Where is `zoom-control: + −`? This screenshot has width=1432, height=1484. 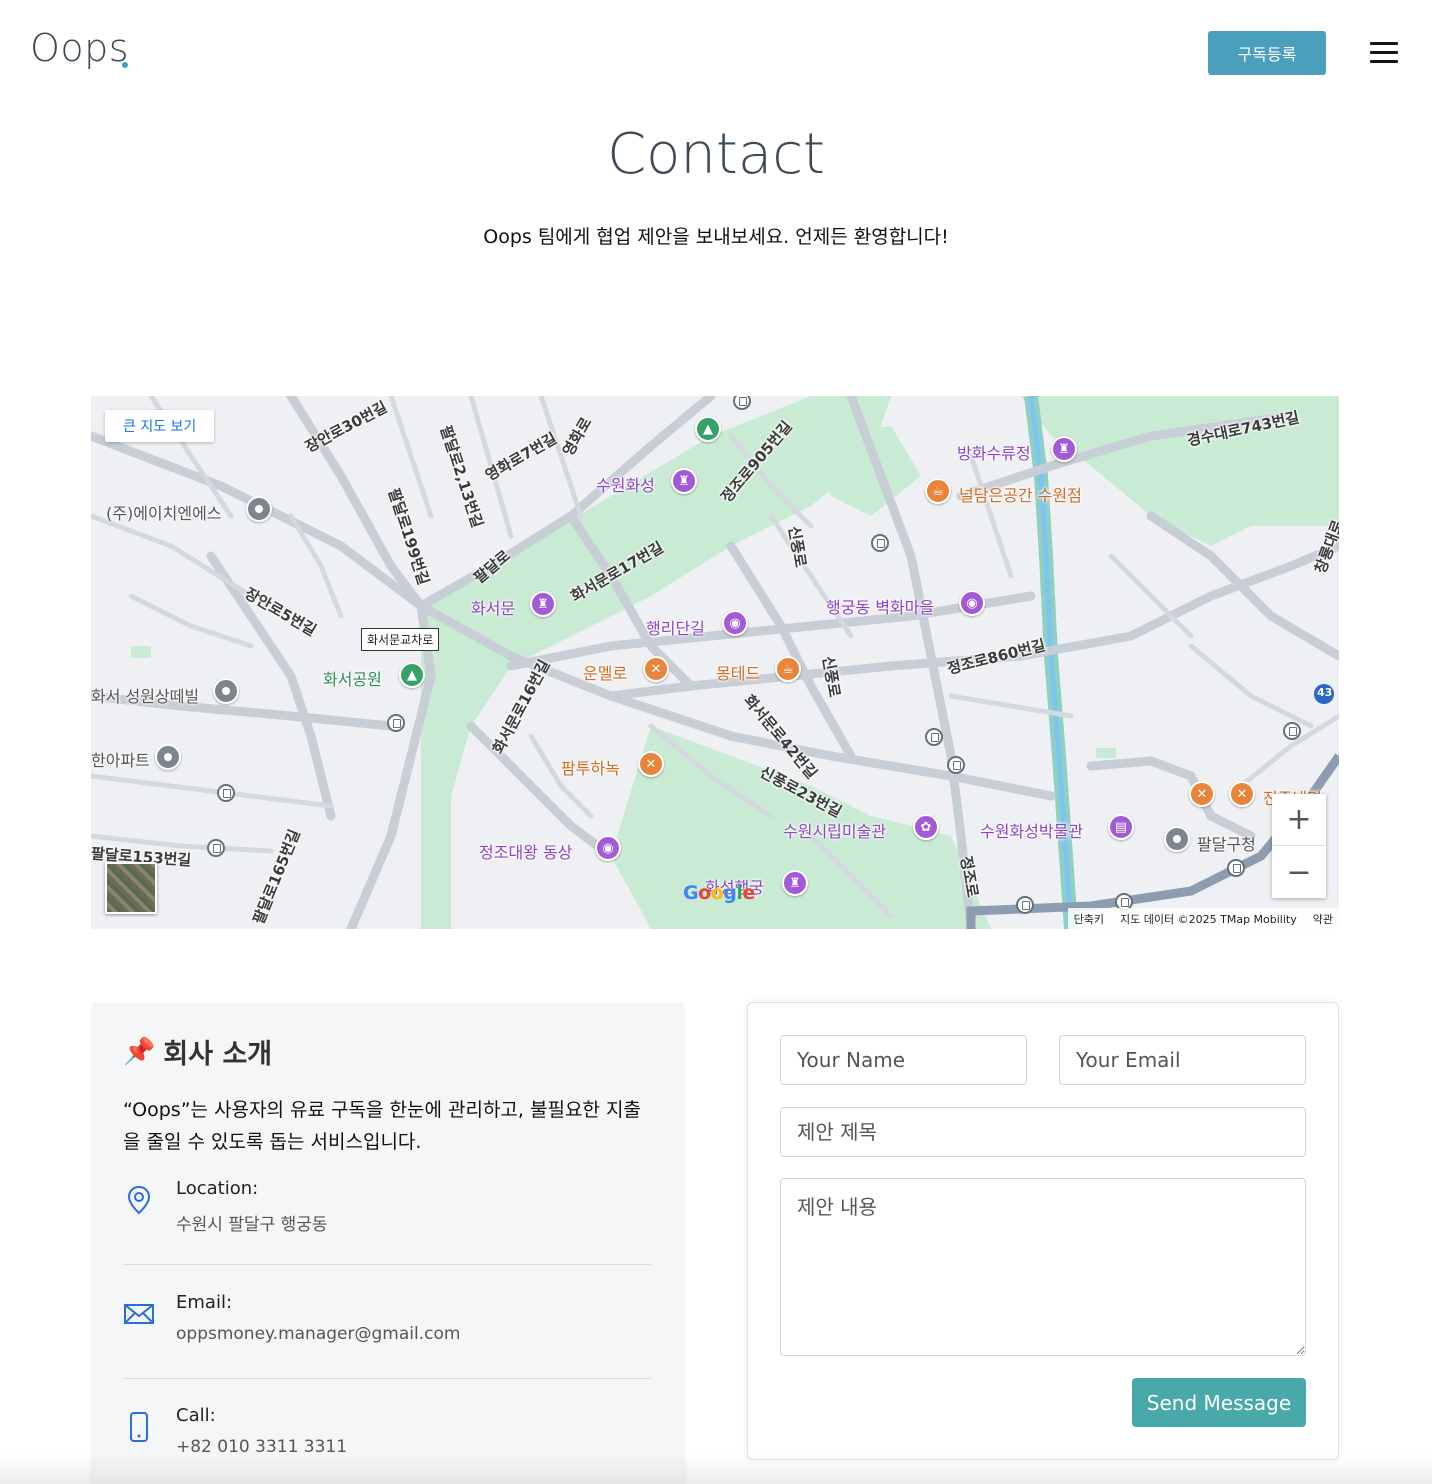
zoom-control: + − is located at coordinates (1299, 846).